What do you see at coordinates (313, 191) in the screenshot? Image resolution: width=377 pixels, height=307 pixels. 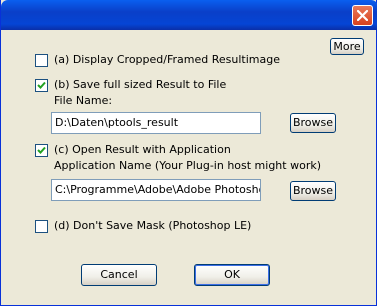 I see `browse-app-button: Browse` at bounding box center [313, 191].